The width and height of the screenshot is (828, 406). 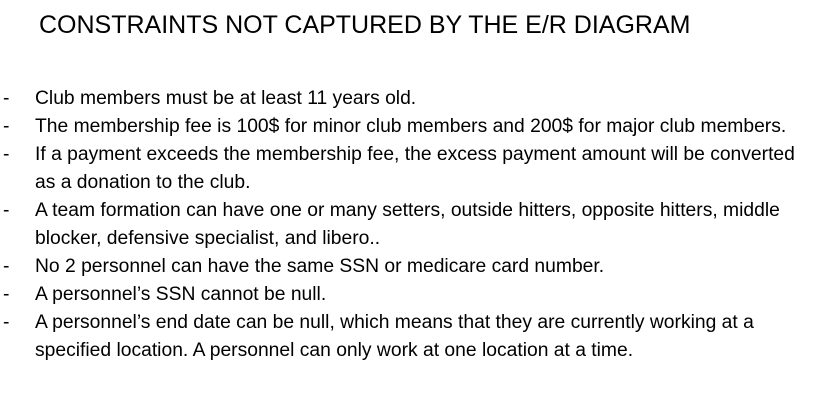 What do you see at coordinates (181, 294) in the screenshot?
I see `constraint-text: A personnel’s SSN cannot be null.` at bounding box center [181, 294].